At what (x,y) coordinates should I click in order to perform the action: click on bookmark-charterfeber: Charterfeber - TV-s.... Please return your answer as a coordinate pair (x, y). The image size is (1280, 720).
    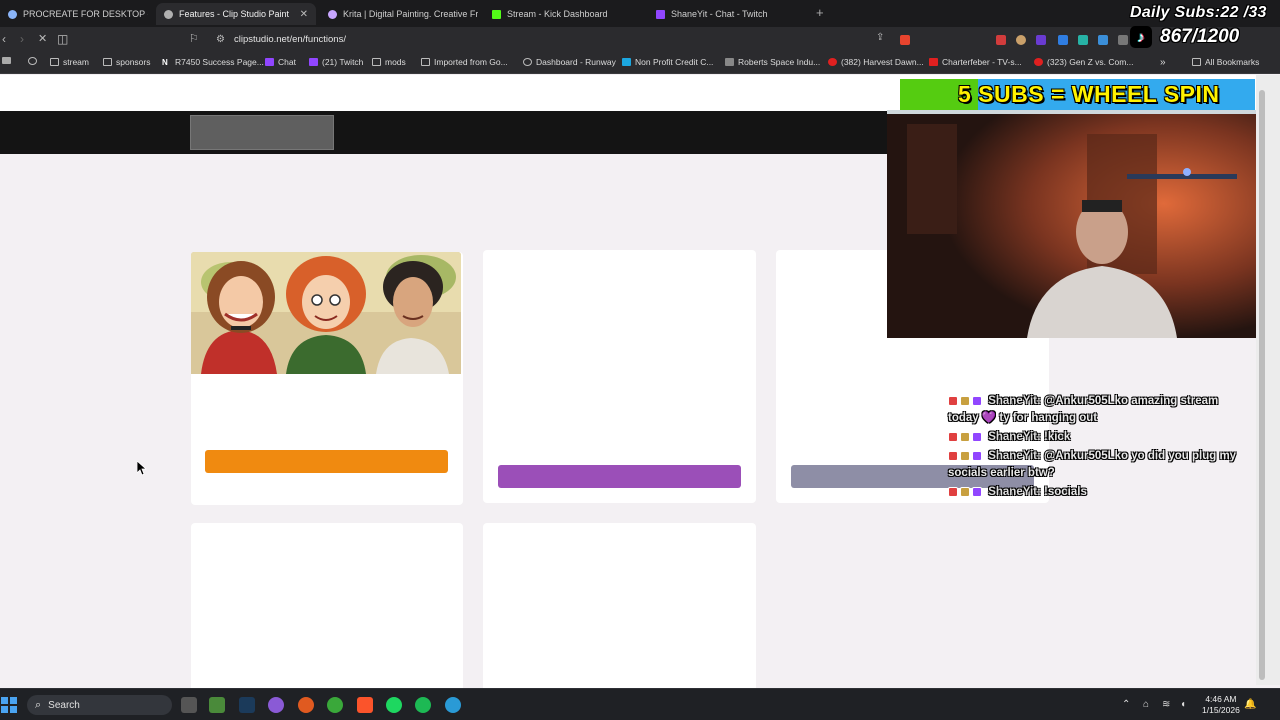
    Looking at the image, I should click on (975, 62).